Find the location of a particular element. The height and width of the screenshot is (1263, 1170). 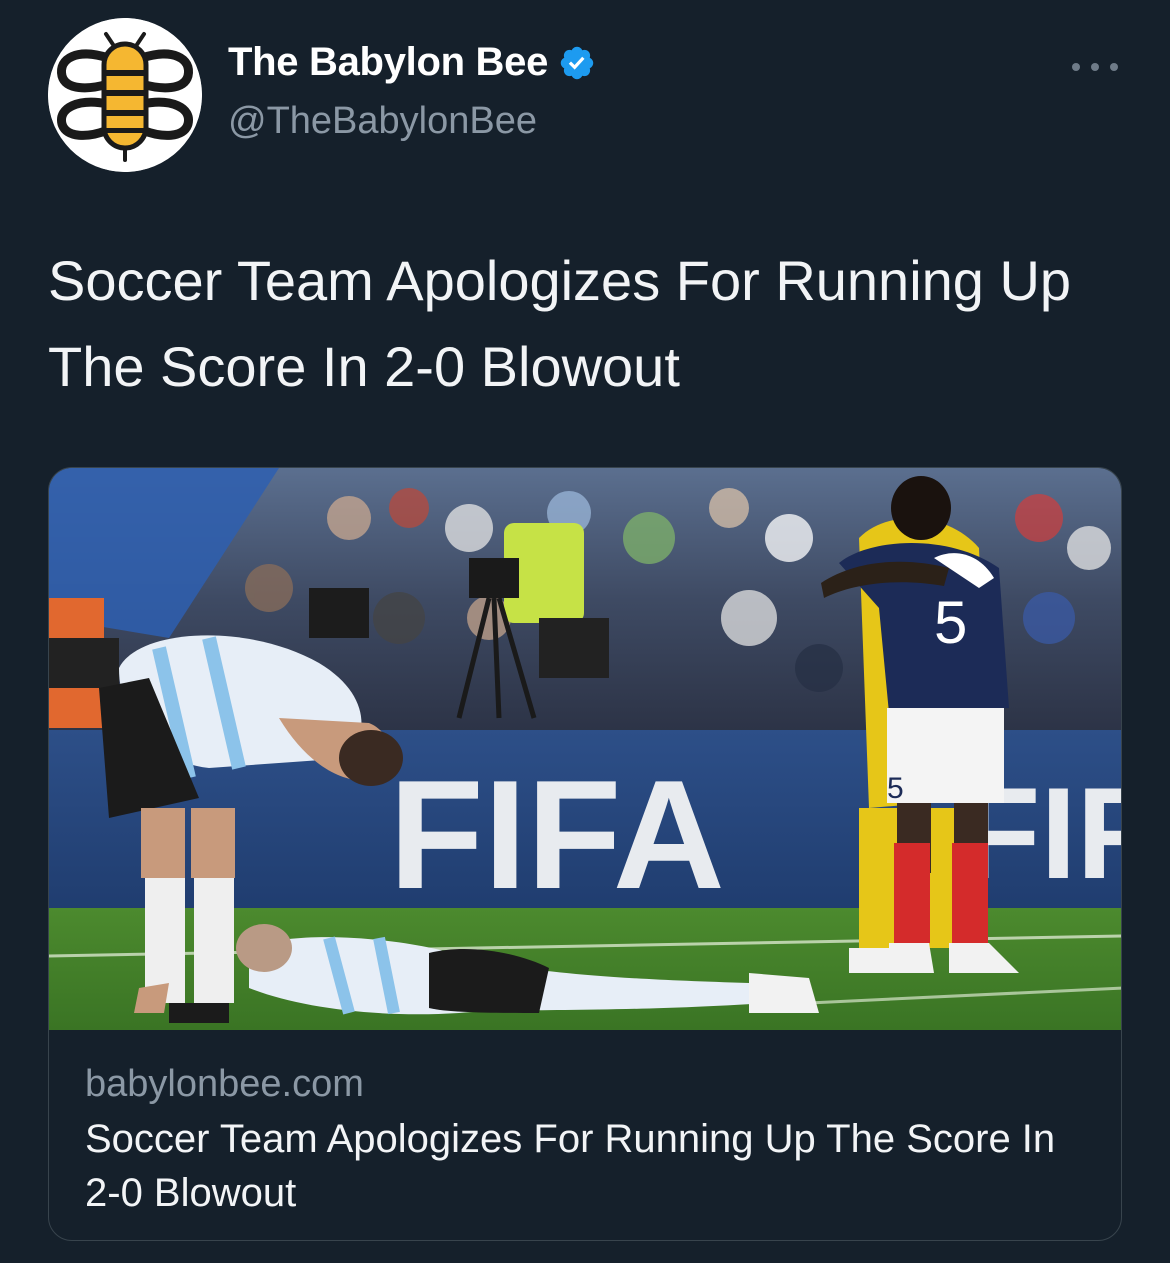

shorts-number: 5 is located at coordinates (895, 788).